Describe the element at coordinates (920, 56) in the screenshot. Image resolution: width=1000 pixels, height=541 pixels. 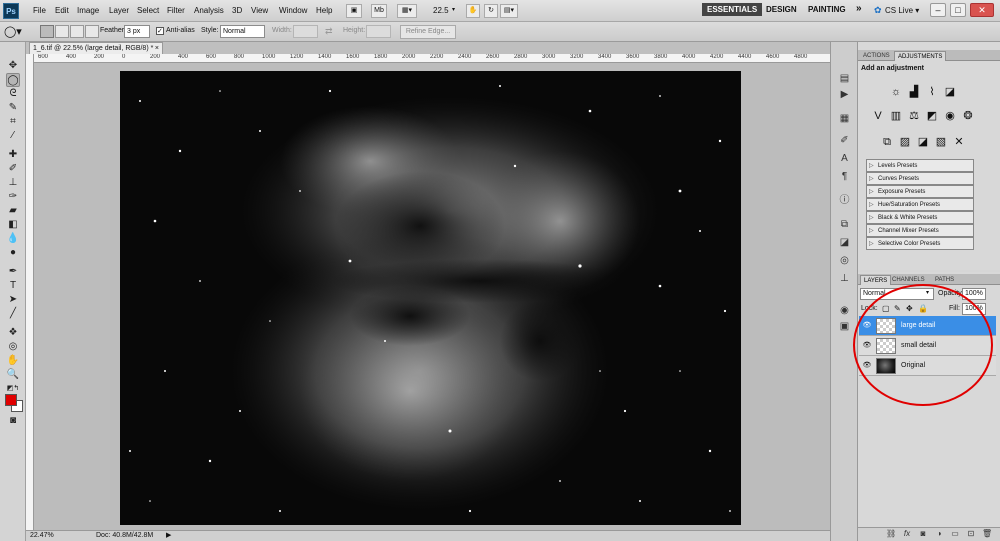
I see `tab-adjustments: ADJUSTMENTS` at that location.